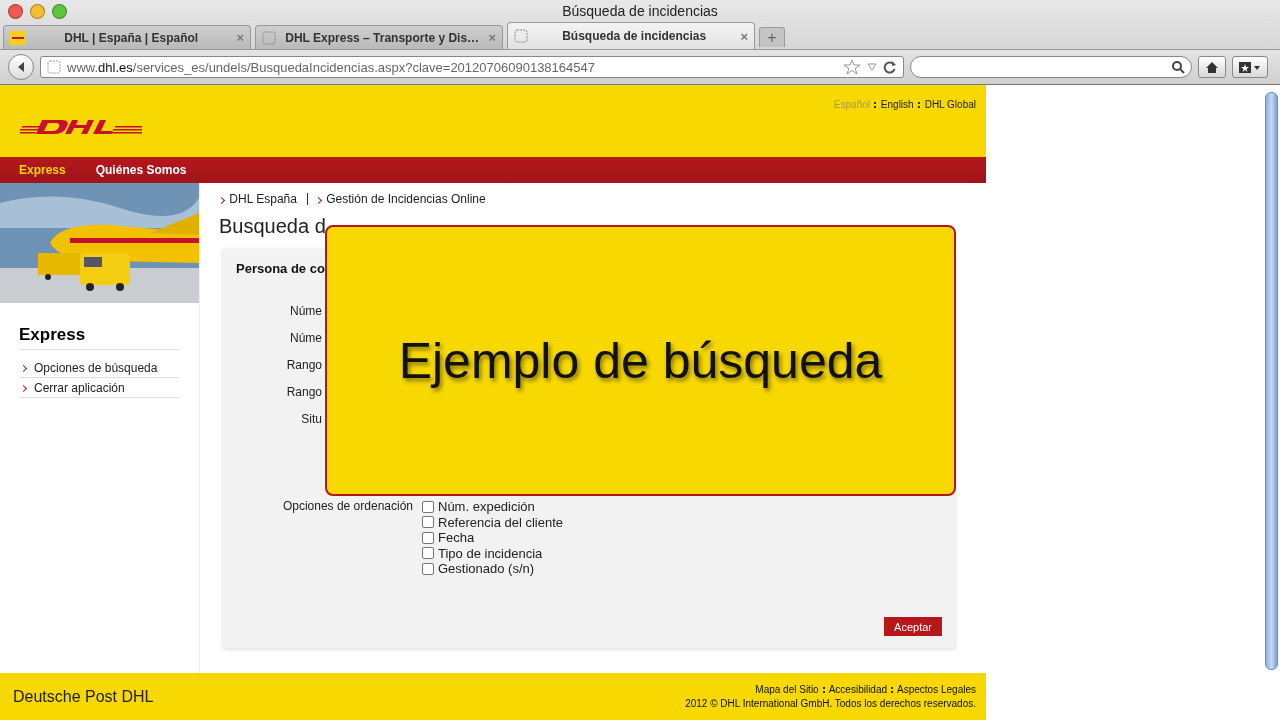  I want to click on search-field, so click(1051, 67).